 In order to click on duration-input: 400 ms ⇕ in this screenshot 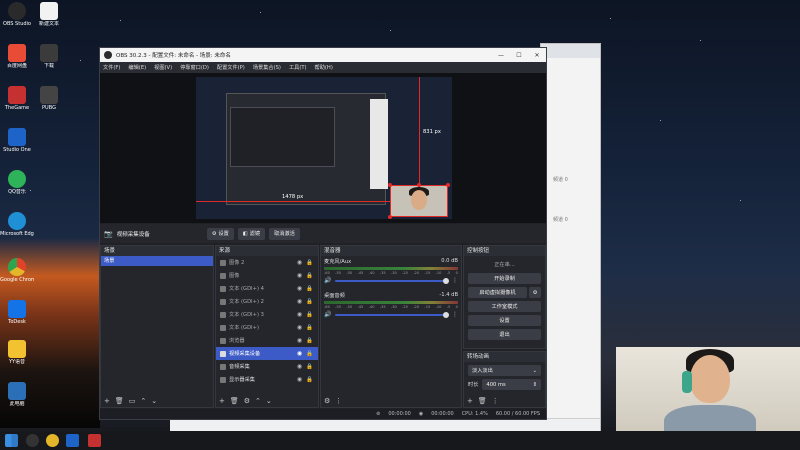, I will do `click(511, 384)`.